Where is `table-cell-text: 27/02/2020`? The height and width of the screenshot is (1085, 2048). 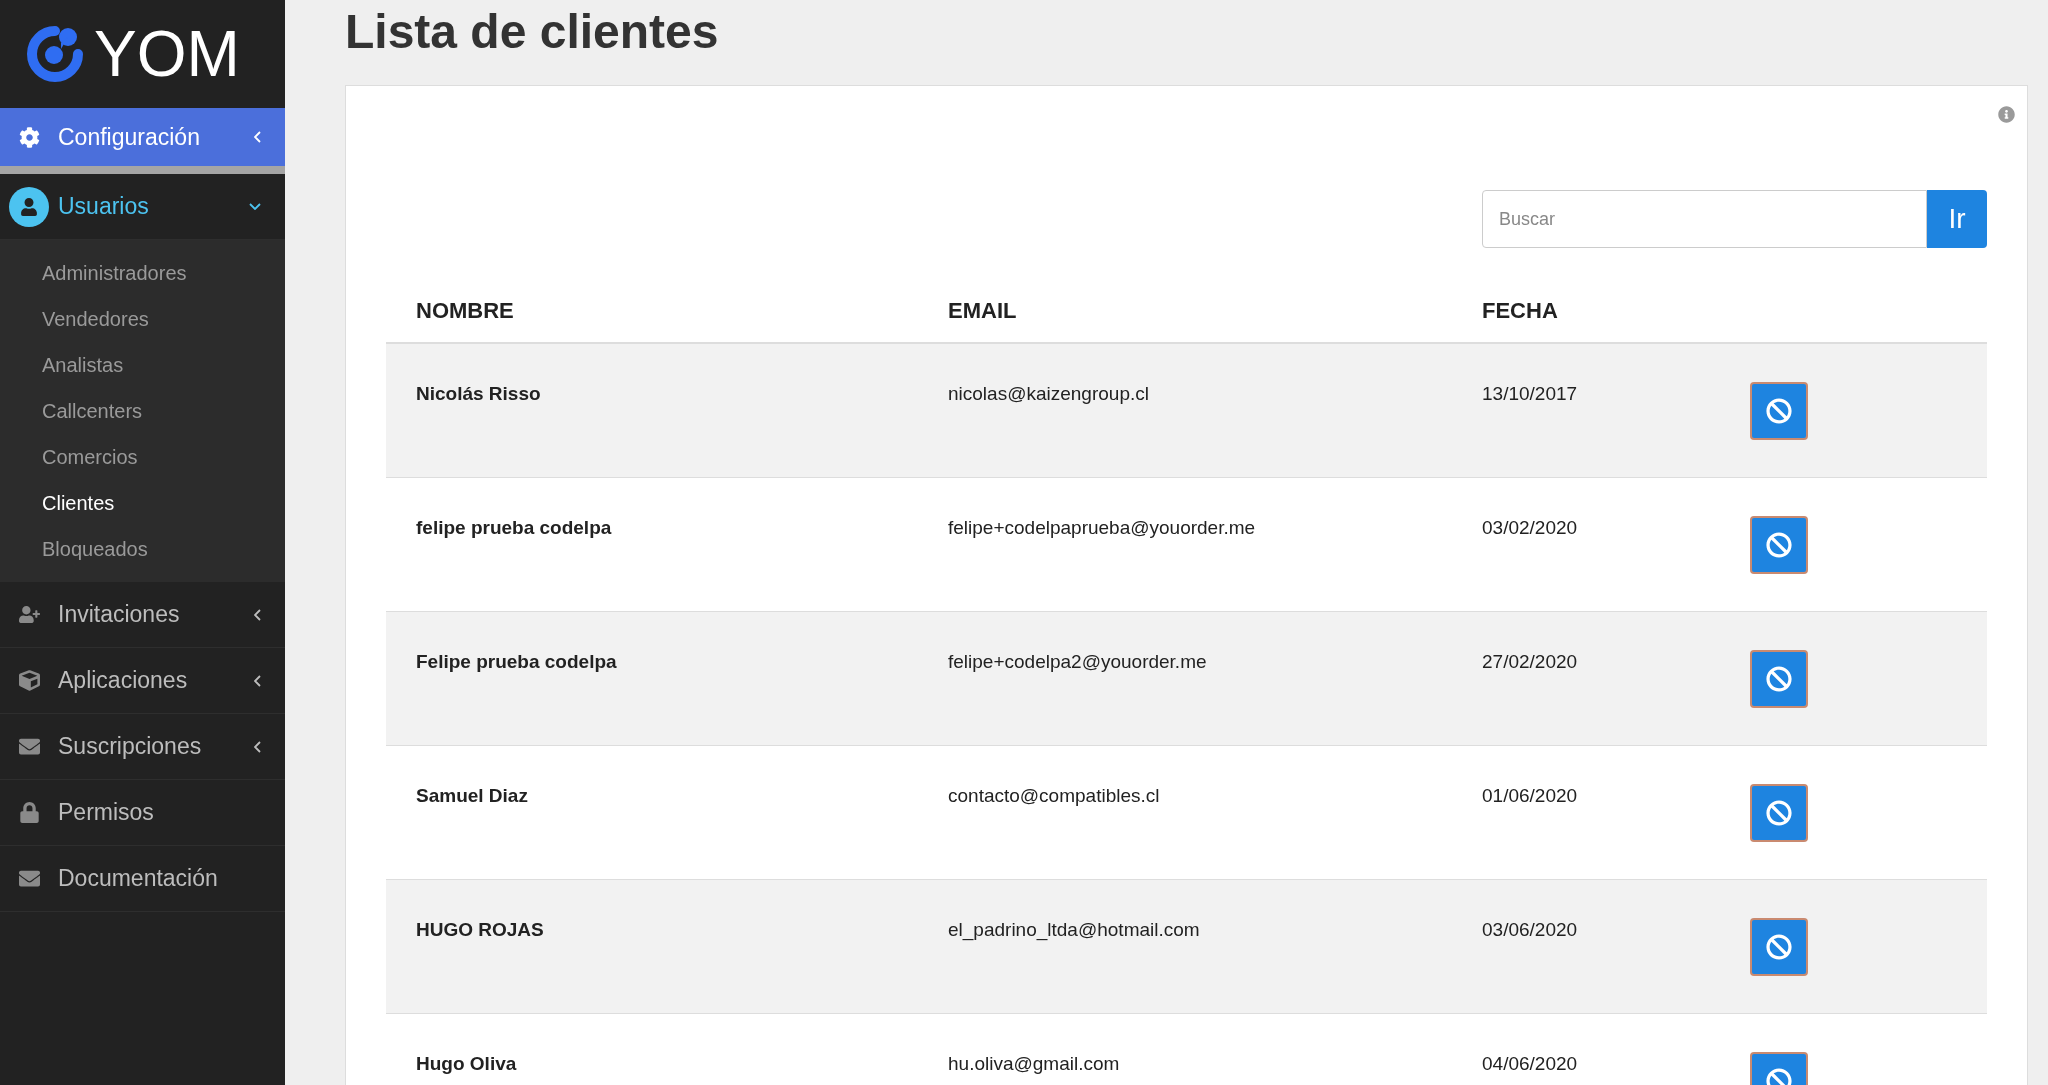
table-cell-text: 27/02/2020 is located at coordinates (1530, 662).